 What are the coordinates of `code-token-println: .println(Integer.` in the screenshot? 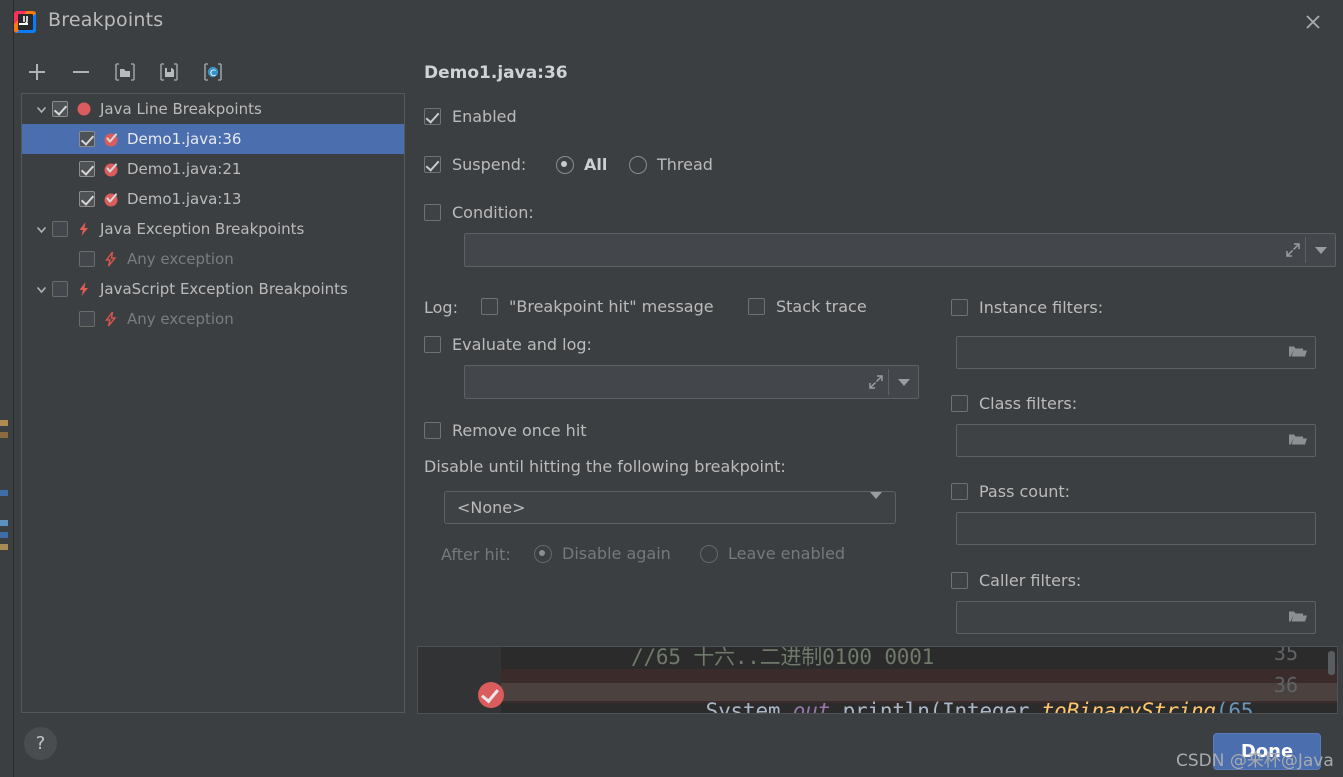 It's located at (936, 706).